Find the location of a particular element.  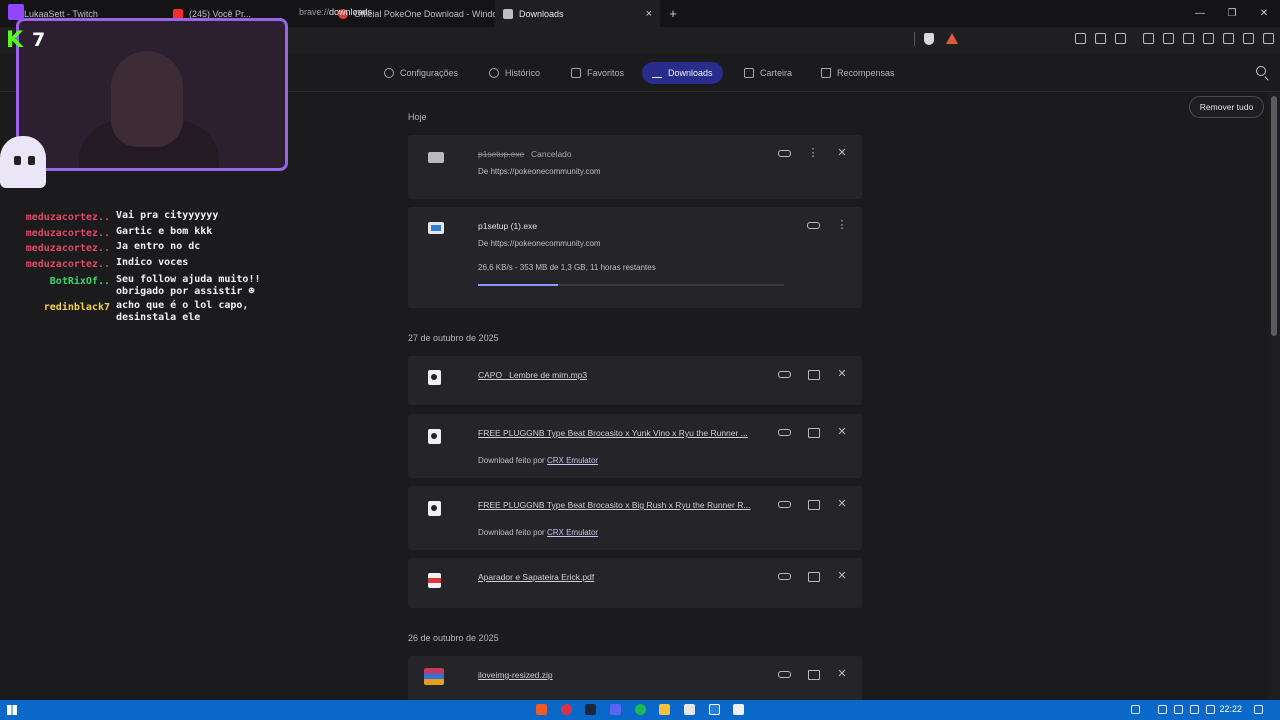

tab-downloads: Downloads × is located at coordinates (577, 13).